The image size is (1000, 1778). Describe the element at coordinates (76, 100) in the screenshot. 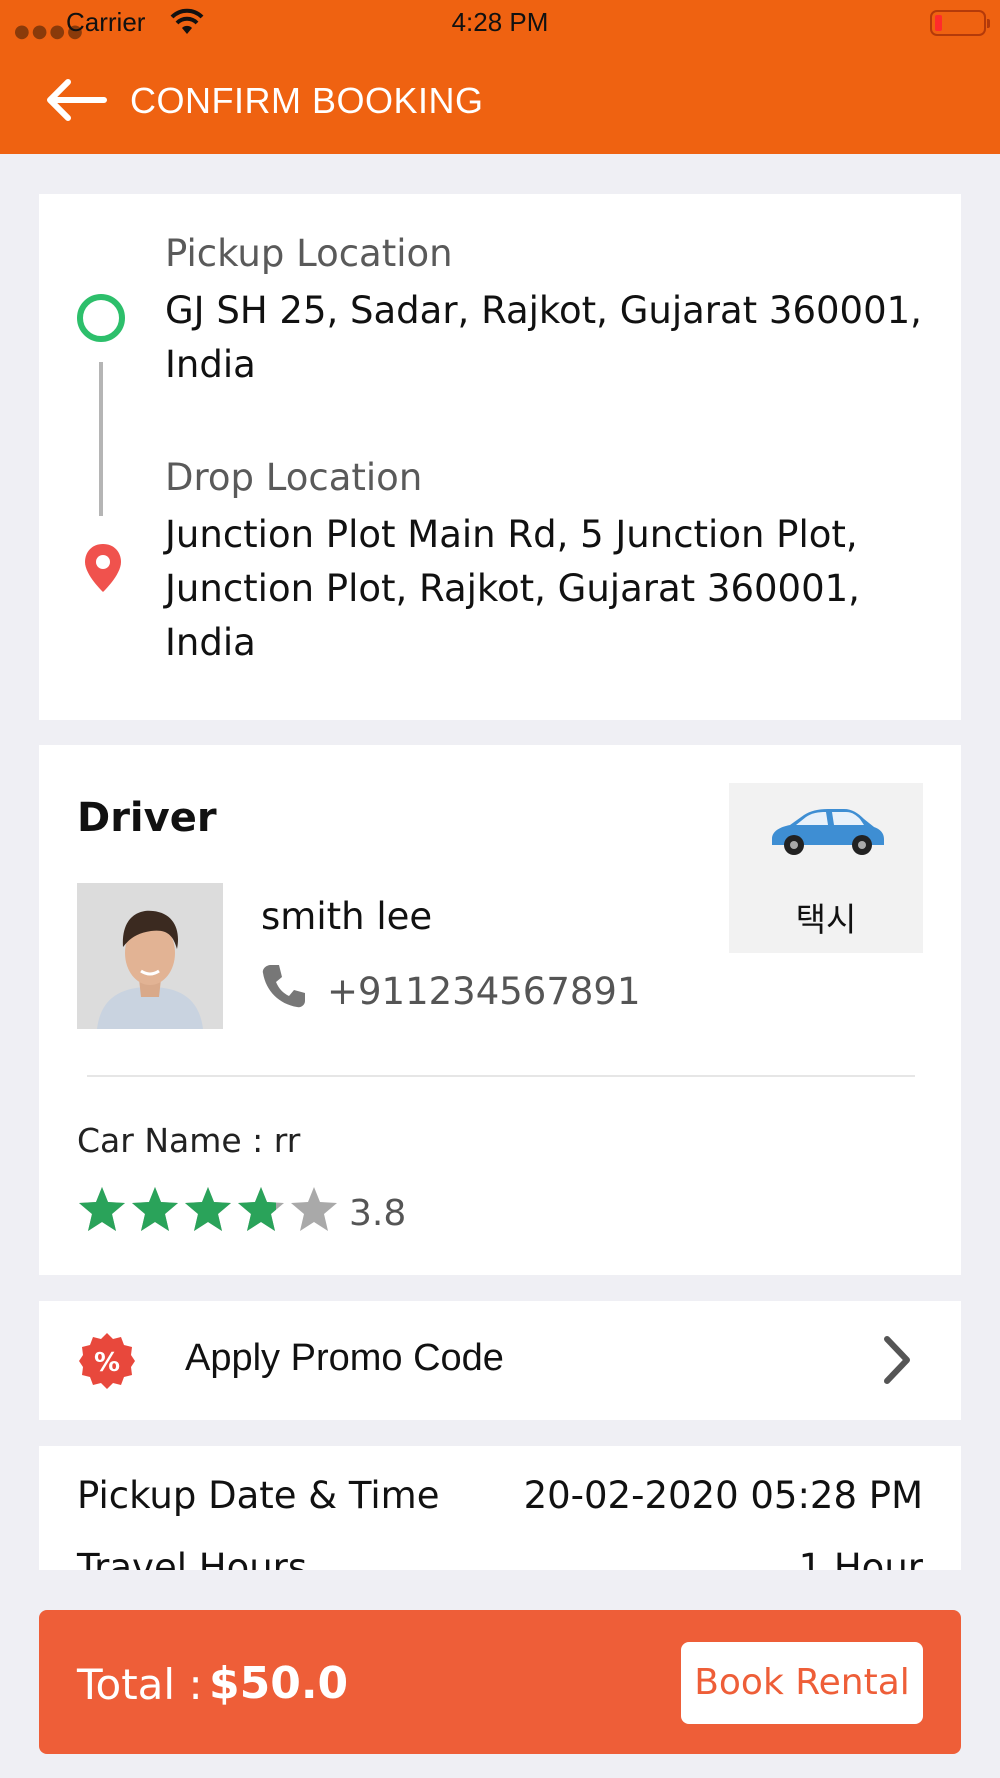

I see `back-arrow-icon` at that location.